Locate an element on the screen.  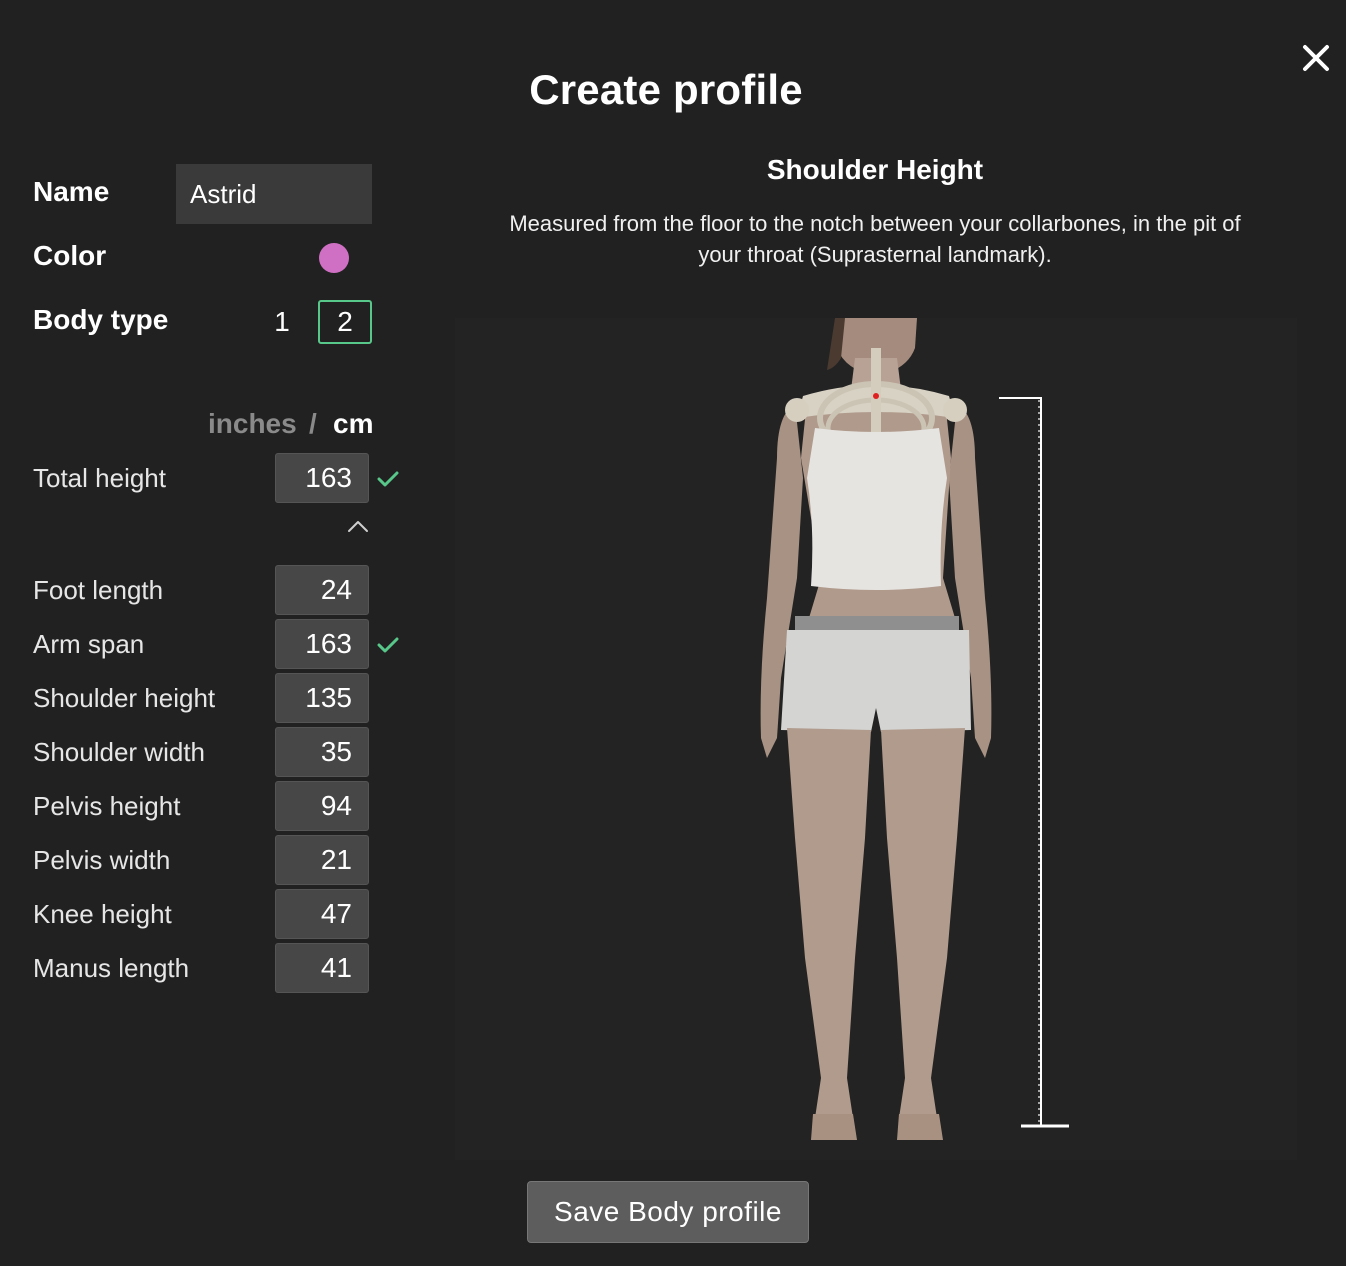
measurement-info-title: Shoulder Height is located at coordinates (875, 169).